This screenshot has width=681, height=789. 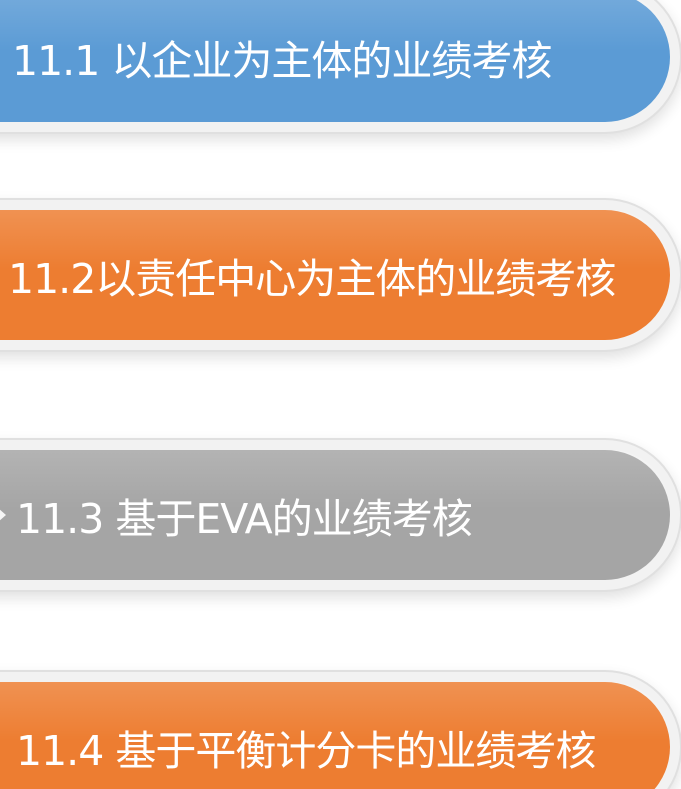 What do you see at coordinates (306, 751) in the screenshot?
I see `section-tab-label: 11.4 基于平衡计分卡的业绩考核` at bounding box center [306, 751].